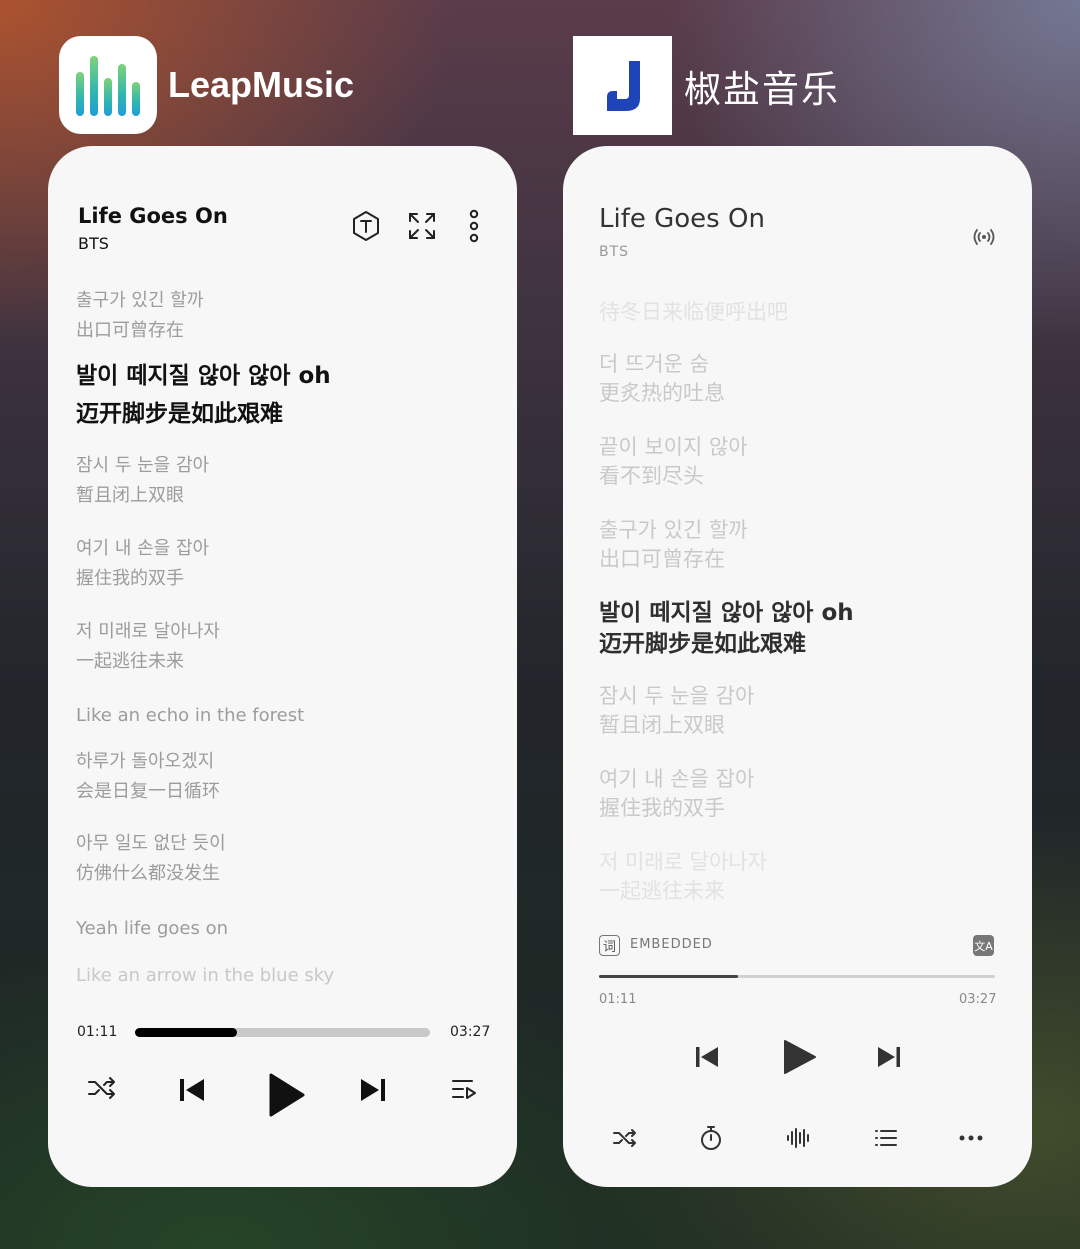 This screenshot has width=1080, height=1249. What do you see at coordinates (152, 928) in the screenshot?
I see `lyric-line: Yeah life goes on` at bounding box center [152, 928].